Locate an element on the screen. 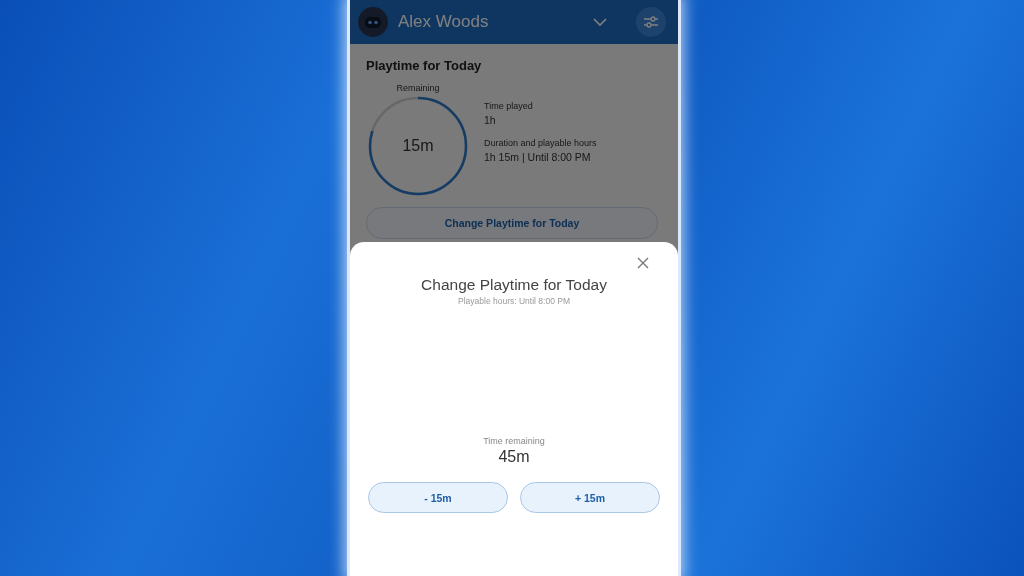  stat-value: 1h is located at coordinates (490, 120).